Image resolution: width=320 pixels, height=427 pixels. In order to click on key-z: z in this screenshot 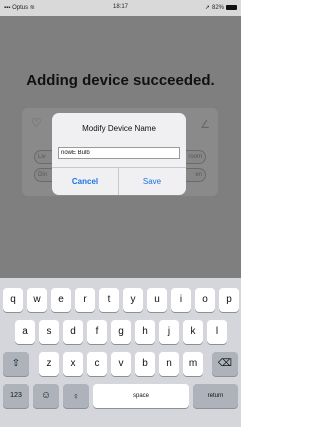, I will do `click(49, 364)`.